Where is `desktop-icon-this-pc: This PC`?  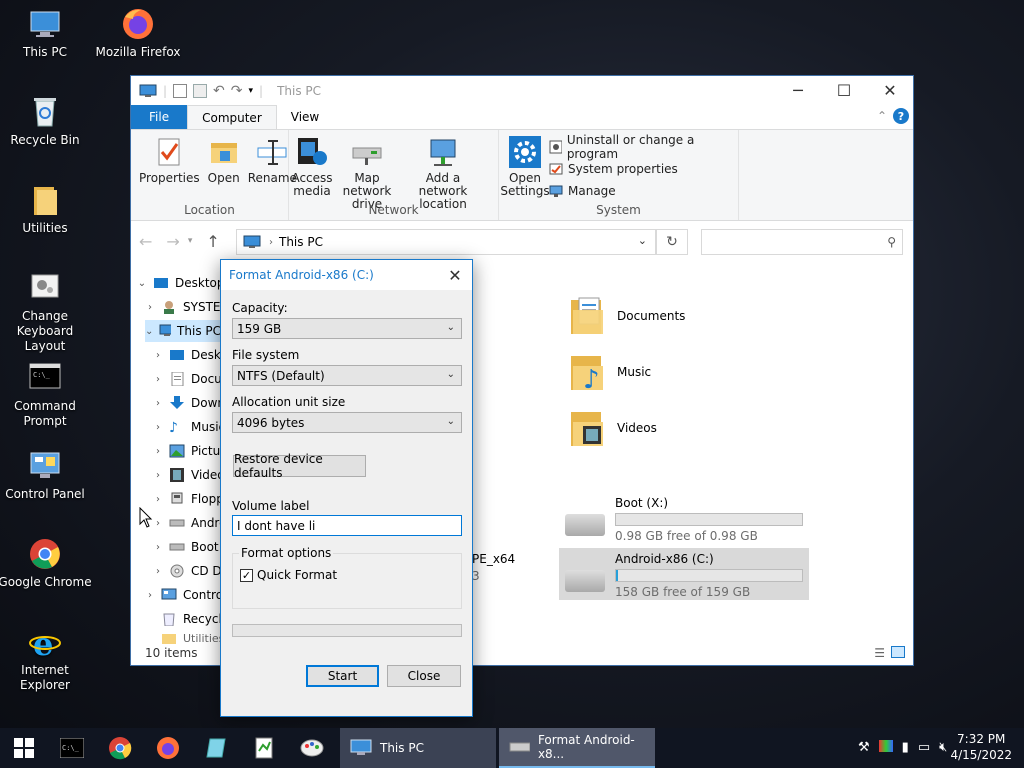 desktop-icon-this-pc: This PC is located at coordinates (46, 33).